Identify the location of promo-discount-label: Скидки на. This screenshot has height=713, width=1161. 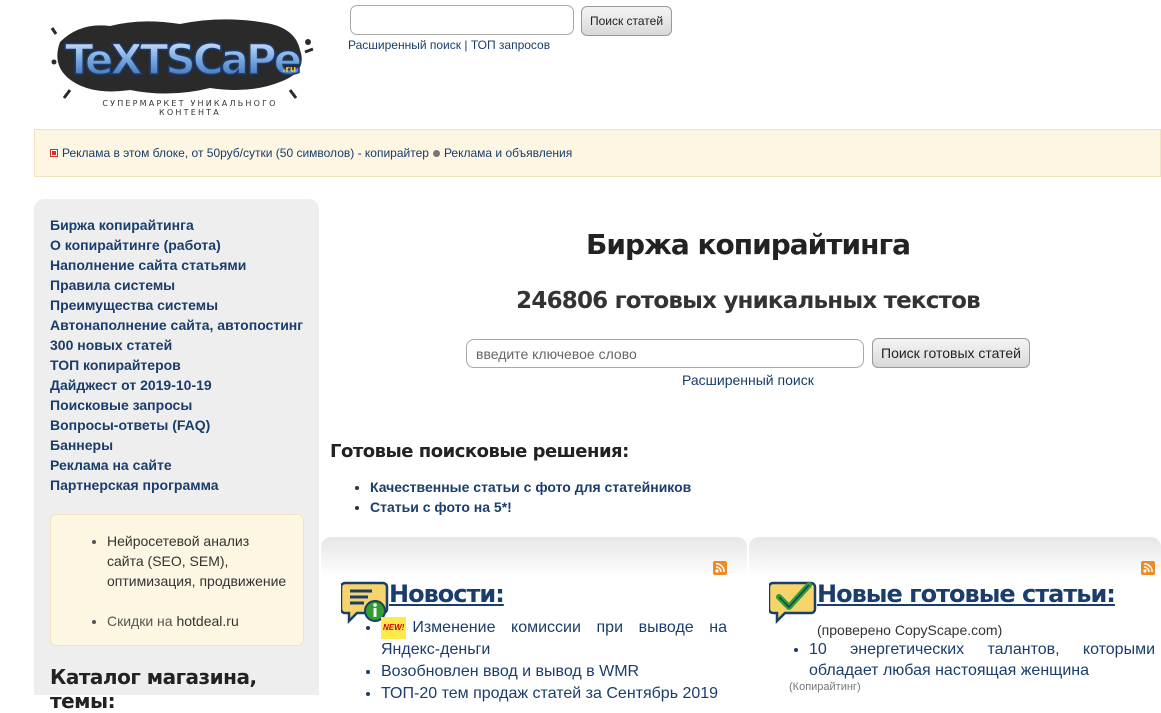
(142, 621).